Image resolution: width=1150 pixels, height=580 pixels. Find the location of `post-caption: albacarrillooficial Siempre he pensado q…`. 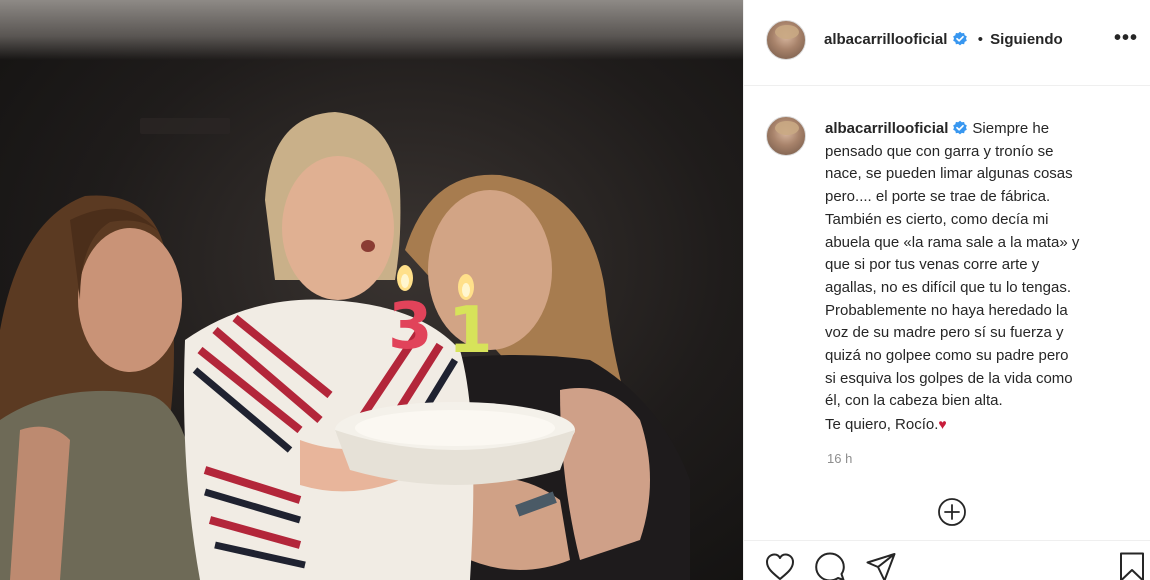

post-caption: albacarrillooficial Siempre he pensado q… is located at coordinates (970, 277).